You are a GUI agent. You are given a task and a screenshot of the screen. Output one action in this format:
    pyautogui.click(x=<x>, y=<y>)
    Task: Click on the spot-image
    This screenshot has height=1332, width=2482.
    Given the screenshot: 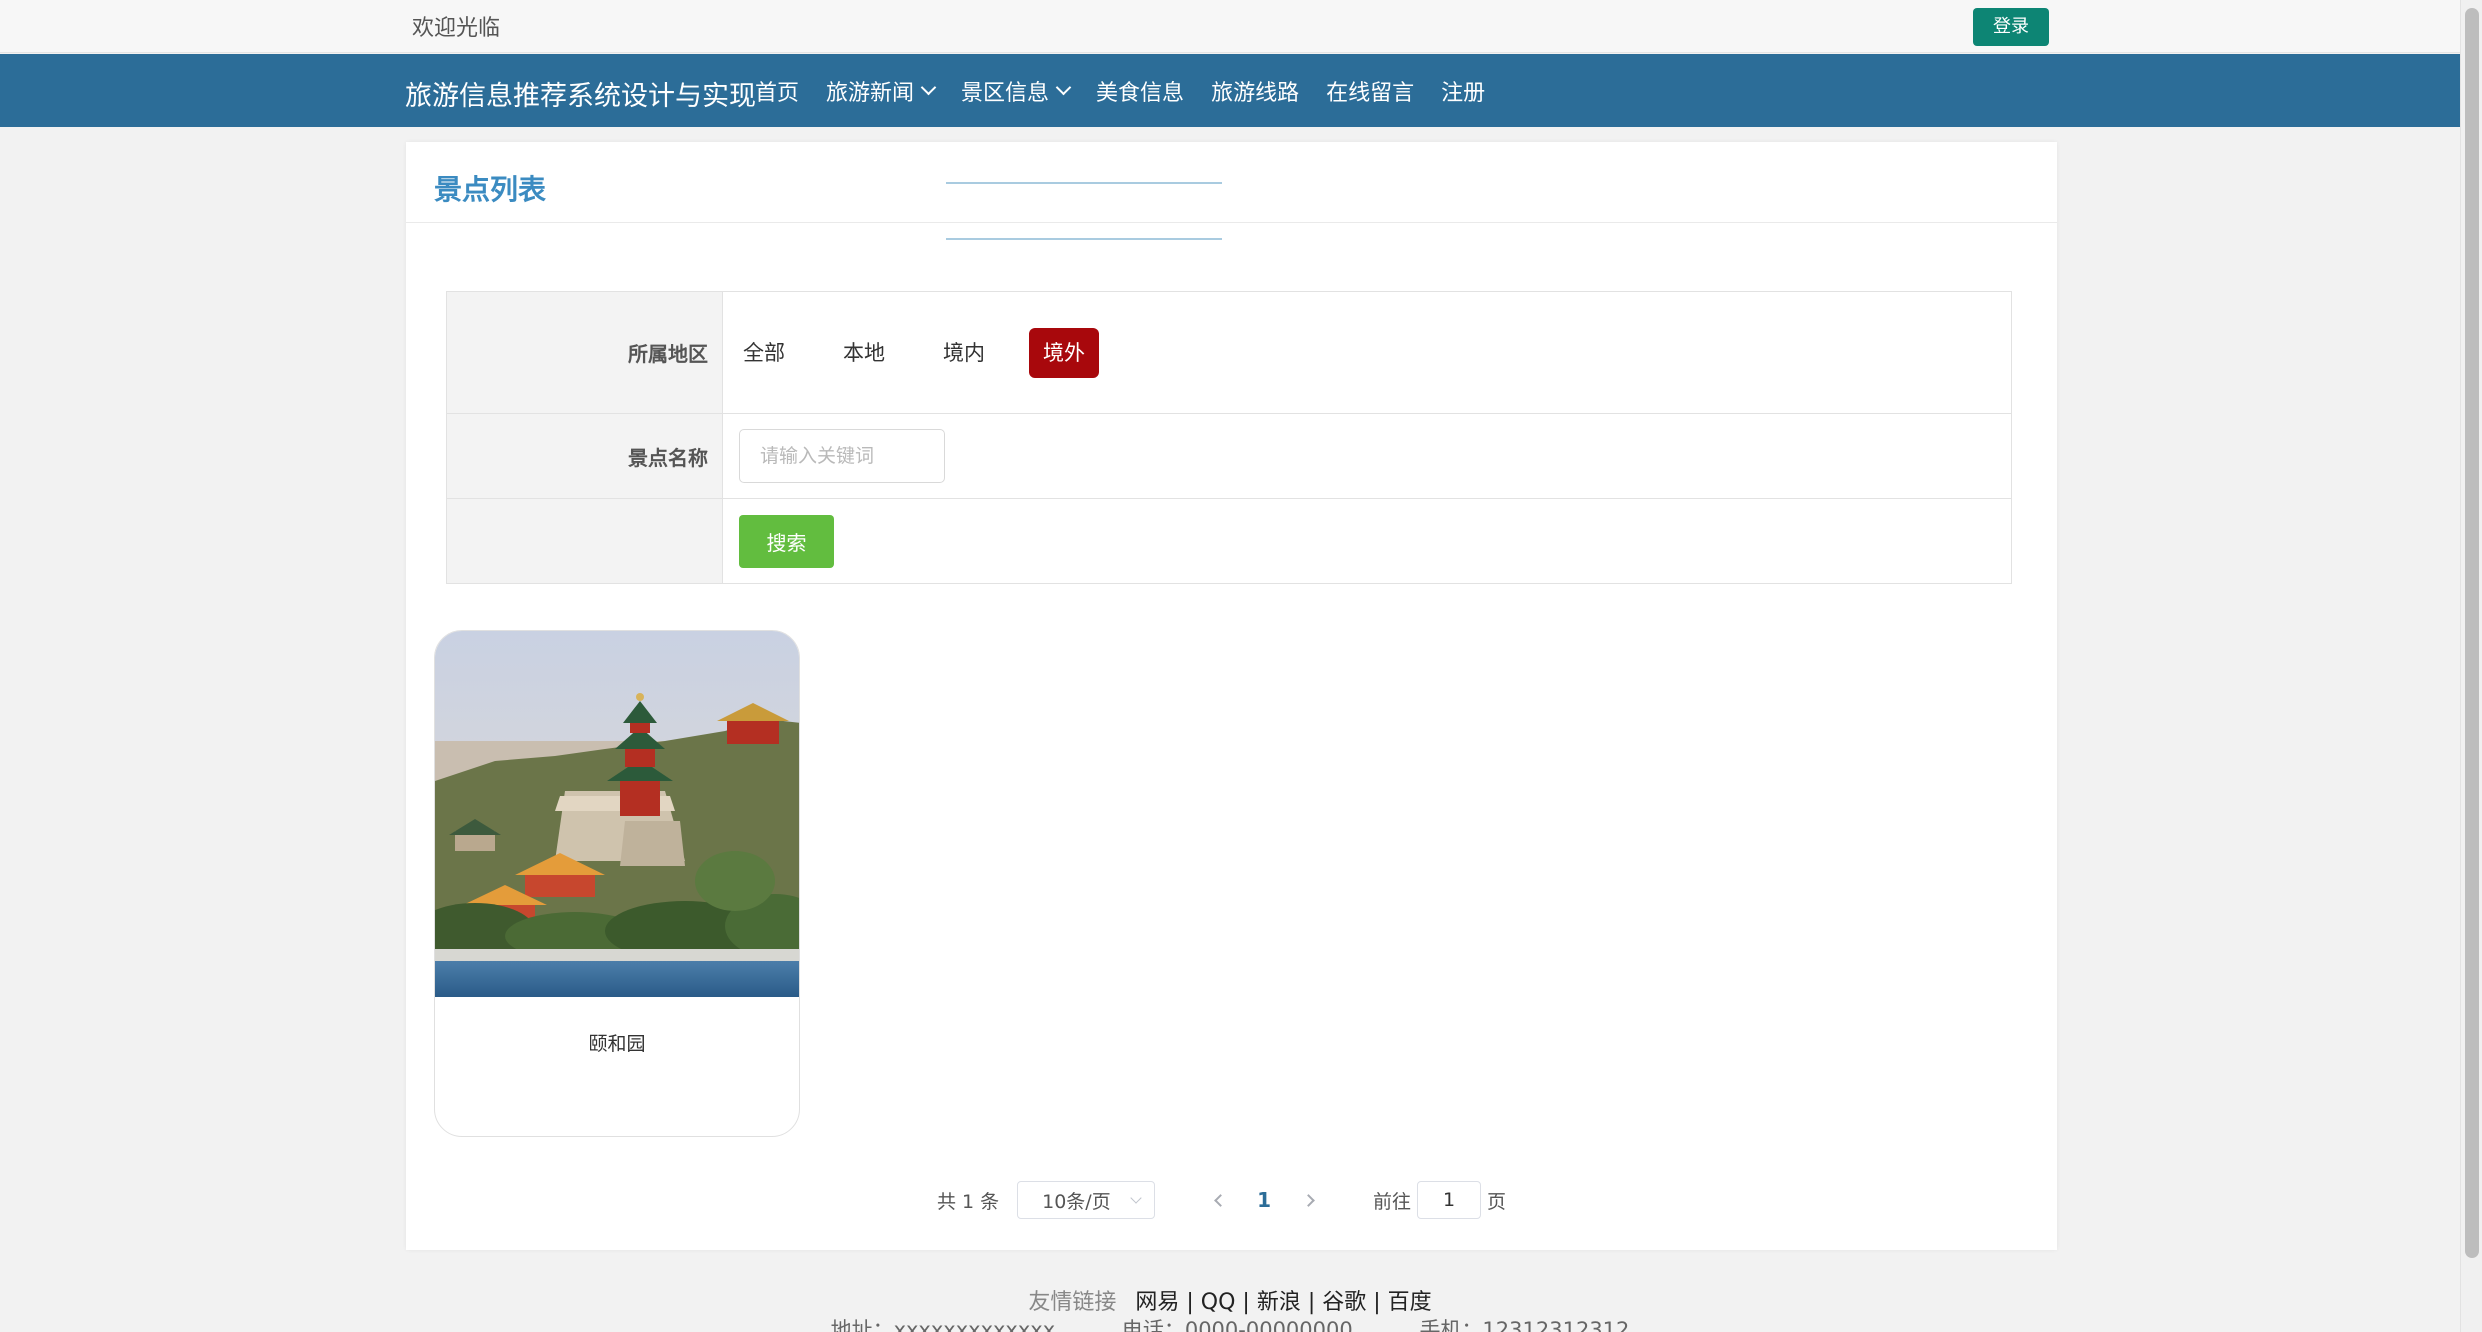 What is the action you would take?
    pyautogui.click(x=617, y=814)
    